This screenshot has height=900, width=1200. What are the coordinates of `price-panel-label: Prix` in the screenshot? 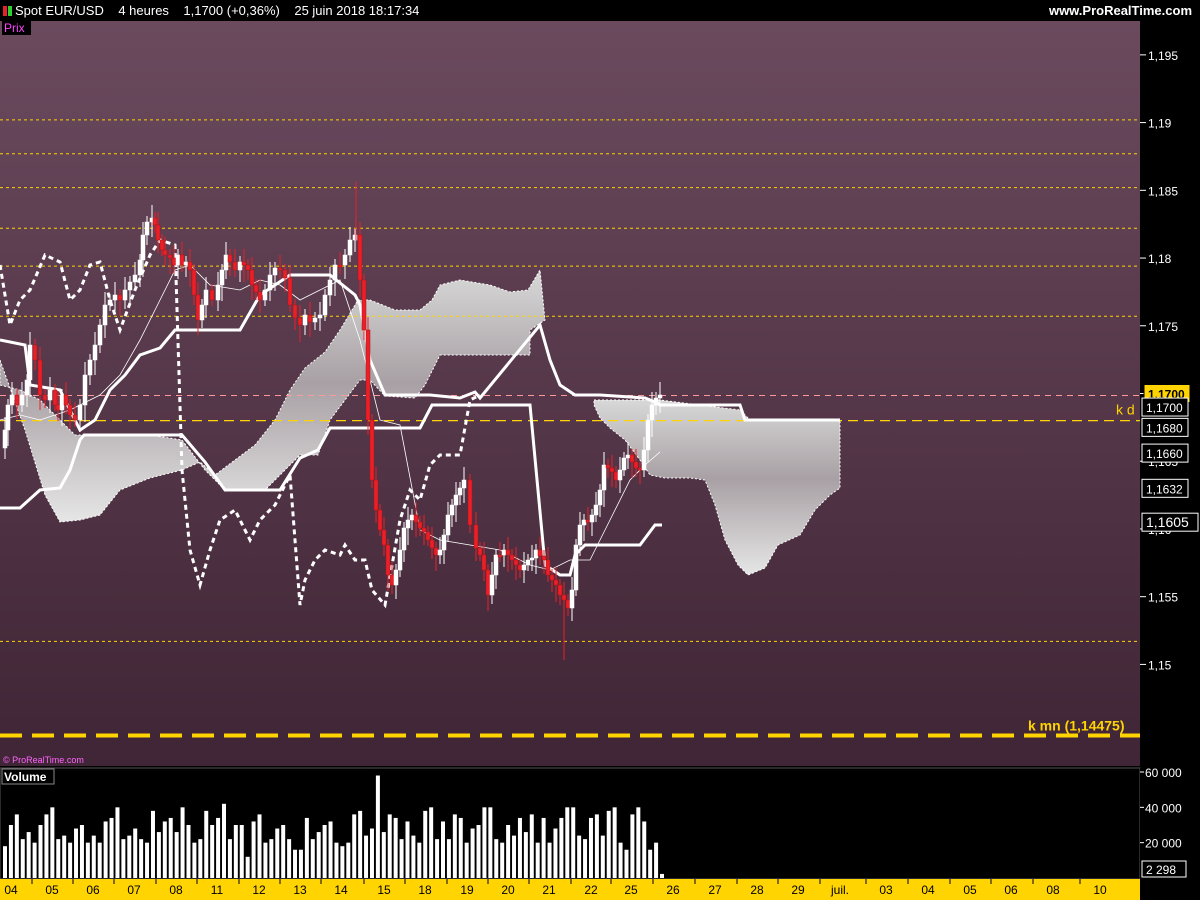 It's located at (14, 28).